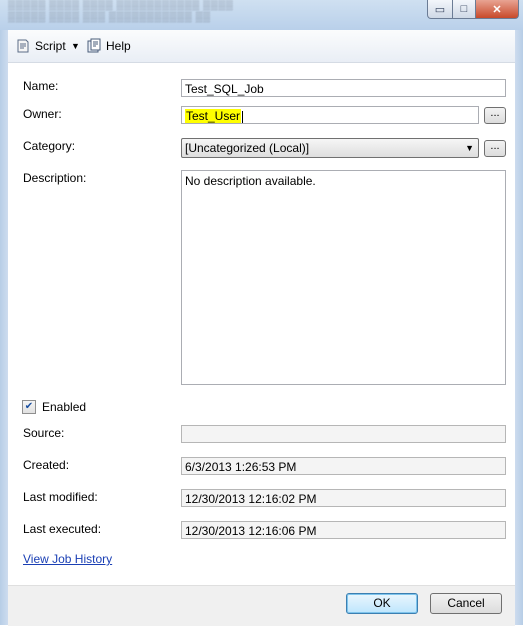  I want to click on maximize-icon: □, so click(464, 9).